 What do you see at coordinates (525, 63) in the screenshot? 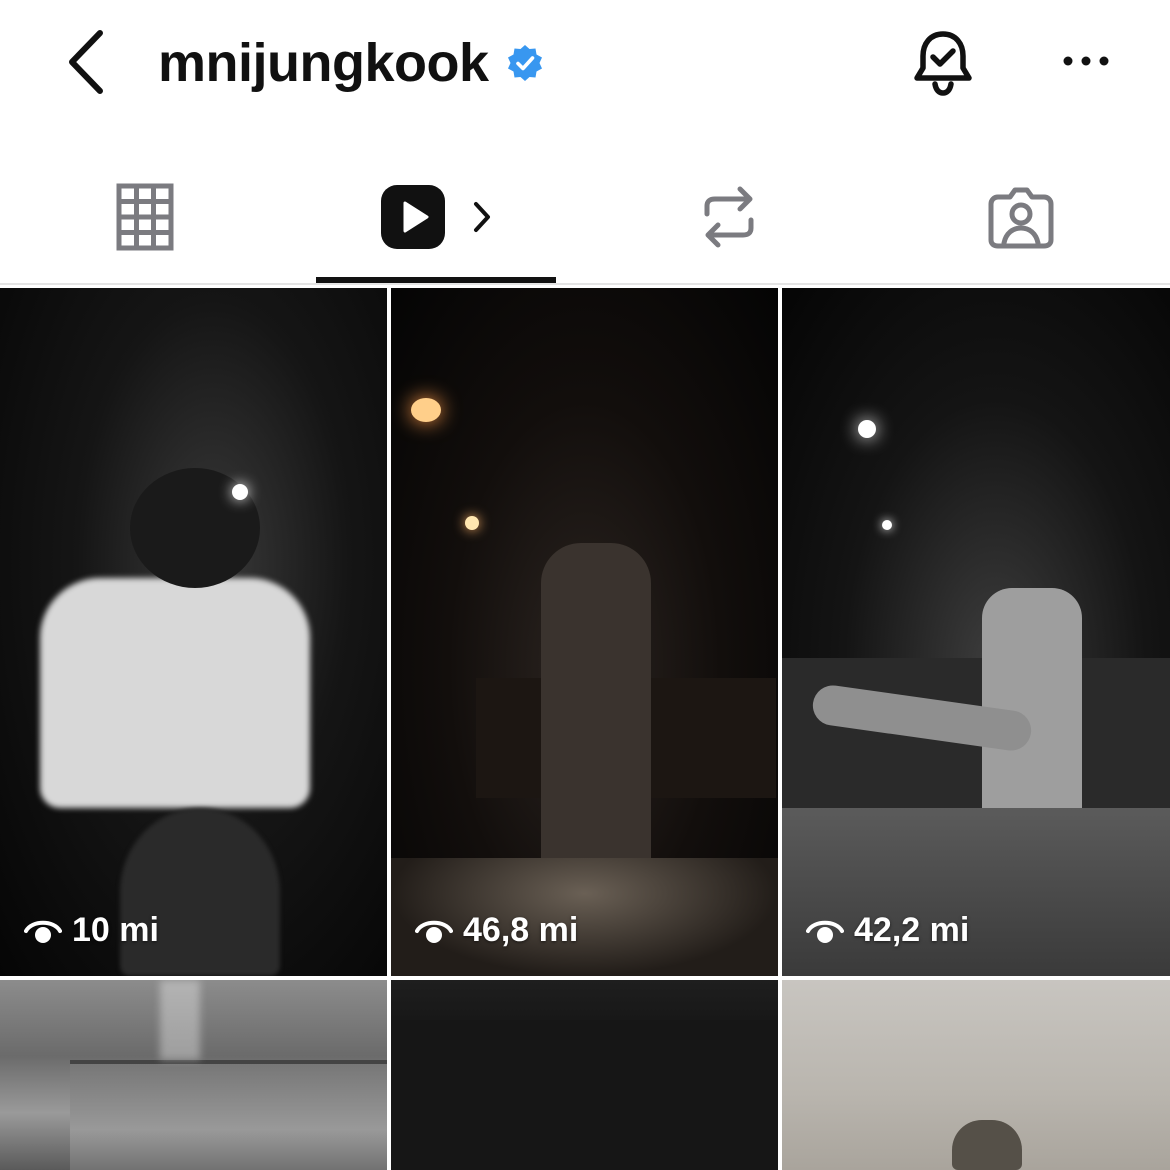
I see `verified-badge-icon` at bounding box center [525, 63].